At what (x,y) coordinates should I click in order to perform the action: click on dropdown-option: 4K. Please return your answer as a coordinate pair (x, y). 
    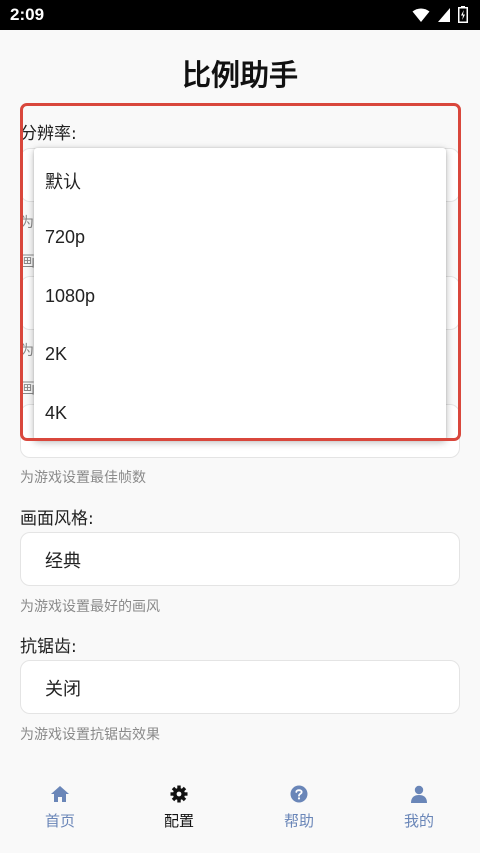
    Looking at the image, I should click on (56, 413).